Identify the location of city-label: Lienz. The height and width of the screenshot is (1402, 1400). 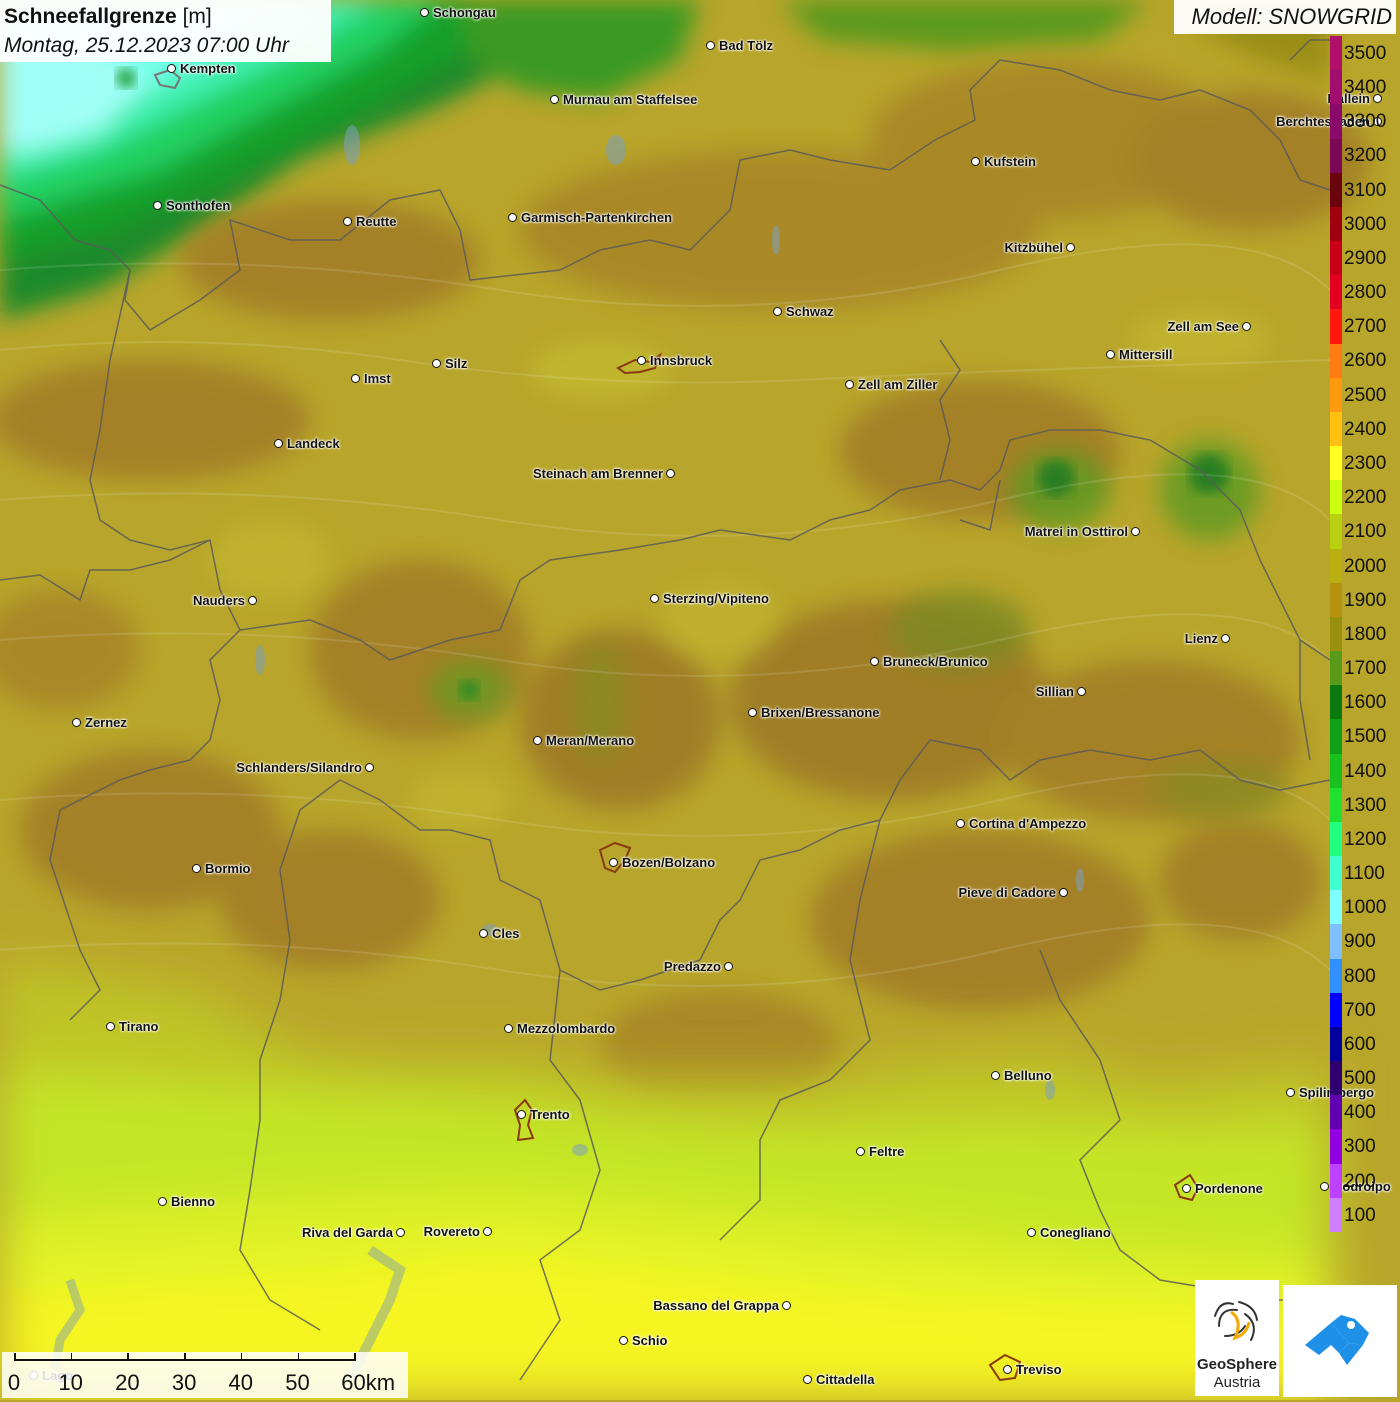
(1201, 638).